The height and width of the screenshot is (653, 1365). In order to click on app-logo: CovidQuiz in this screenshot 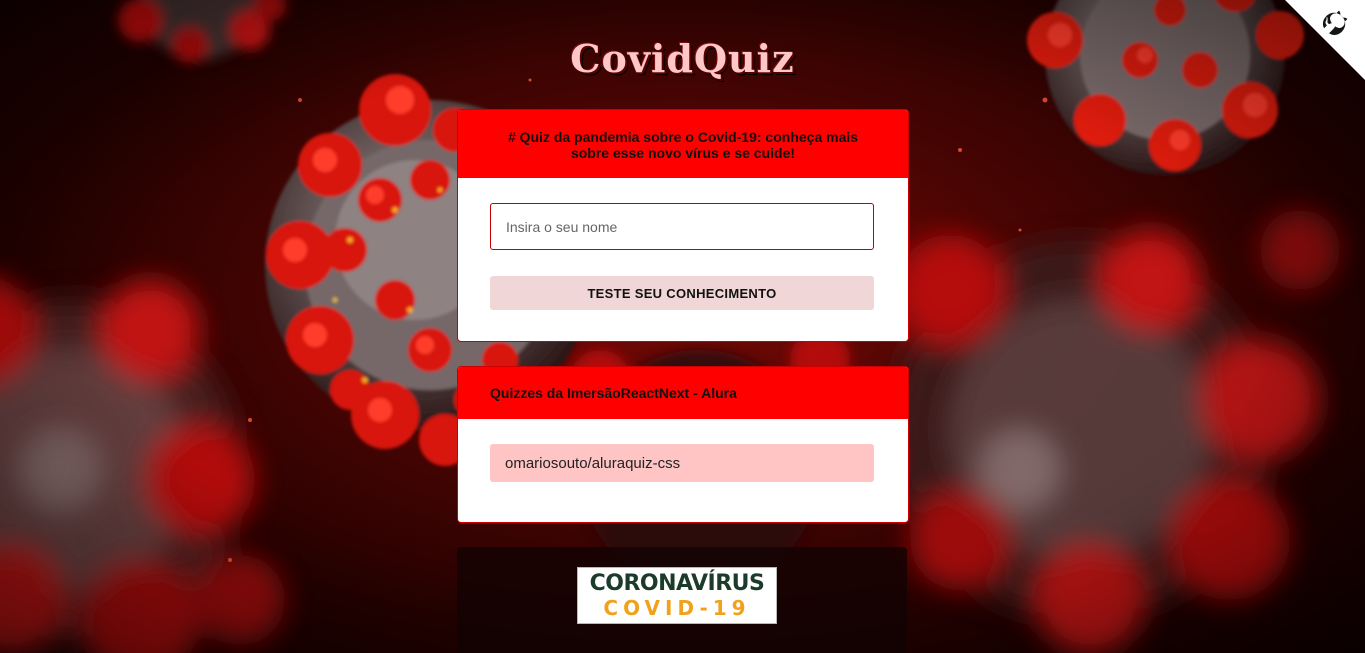, I will do `click(682, 58)`.